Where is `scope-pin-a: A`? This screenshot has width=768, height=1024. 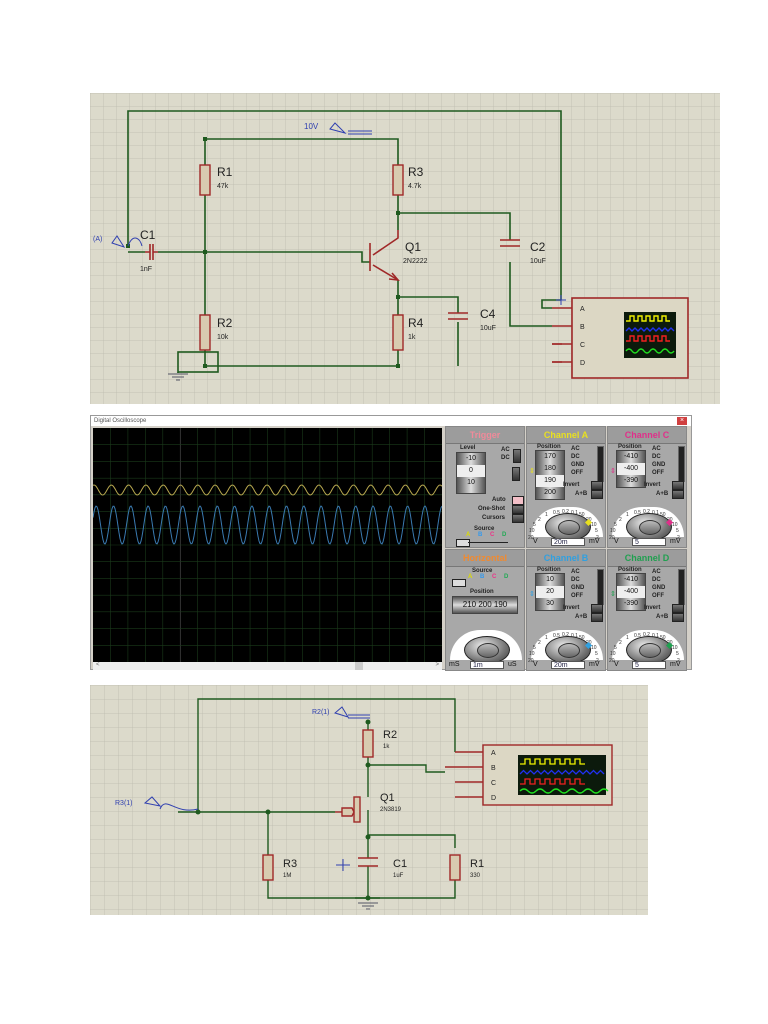
scope-pin-a: A is located at coordinates (582, 309).